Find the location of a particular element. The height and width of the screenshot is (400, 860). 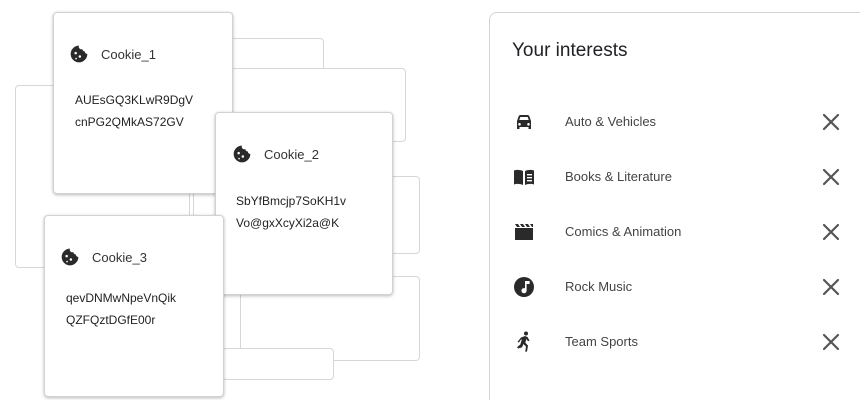

cookie-value-line: QZFQztDGfE00r is located at coordinates (111, 320).